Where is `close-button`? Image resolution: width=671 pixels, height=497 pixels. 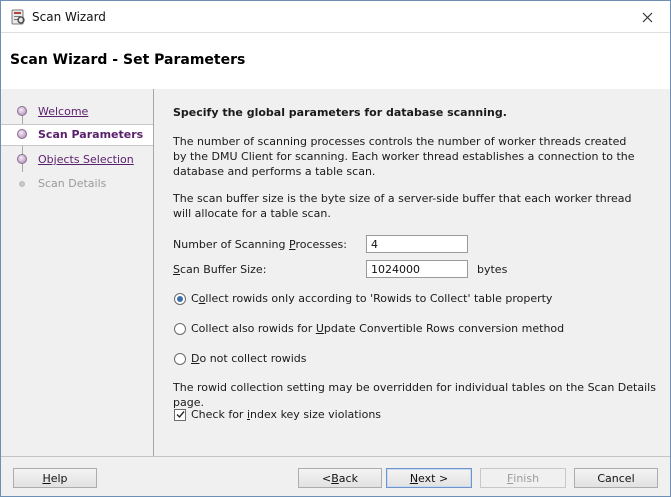
close-button is located at coordinates (647, 17).